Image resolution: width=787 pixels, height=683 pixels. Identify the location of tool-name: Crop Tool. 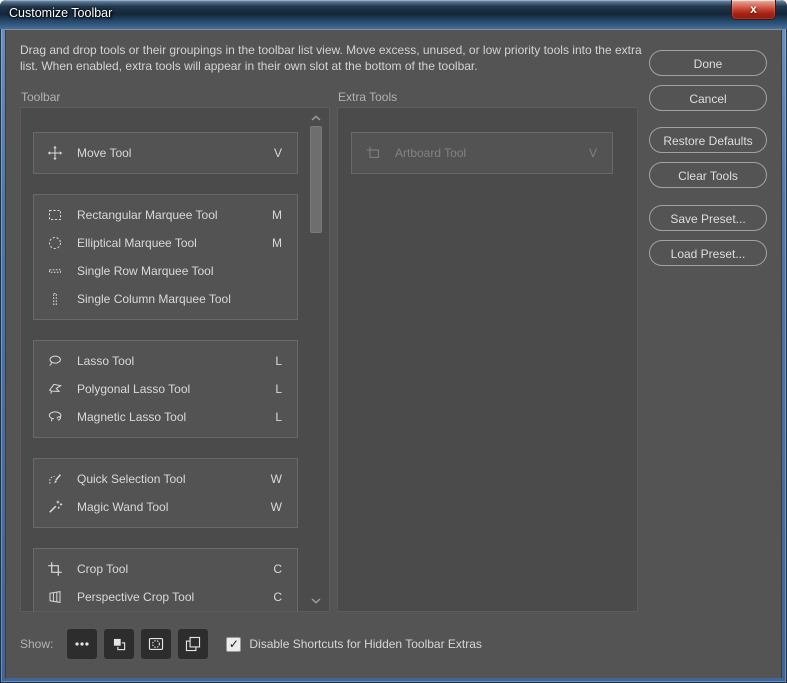
(103, 569).